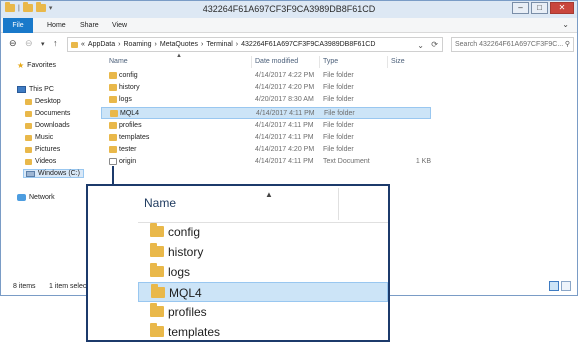 The image size is (578, 344). I want to click on zoom-list-item: config, so click(263, 232).